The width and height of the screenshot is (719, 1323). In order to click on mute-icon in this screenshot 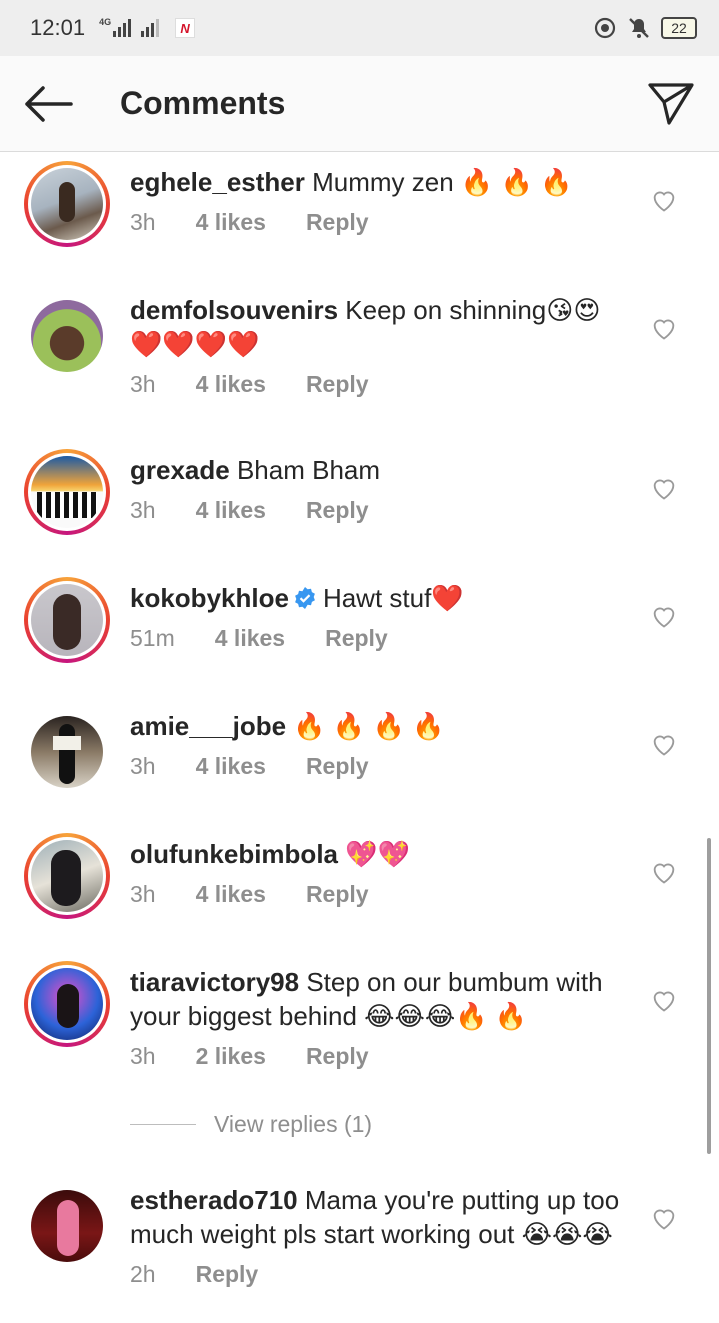, I will do `click(639, 28)`.